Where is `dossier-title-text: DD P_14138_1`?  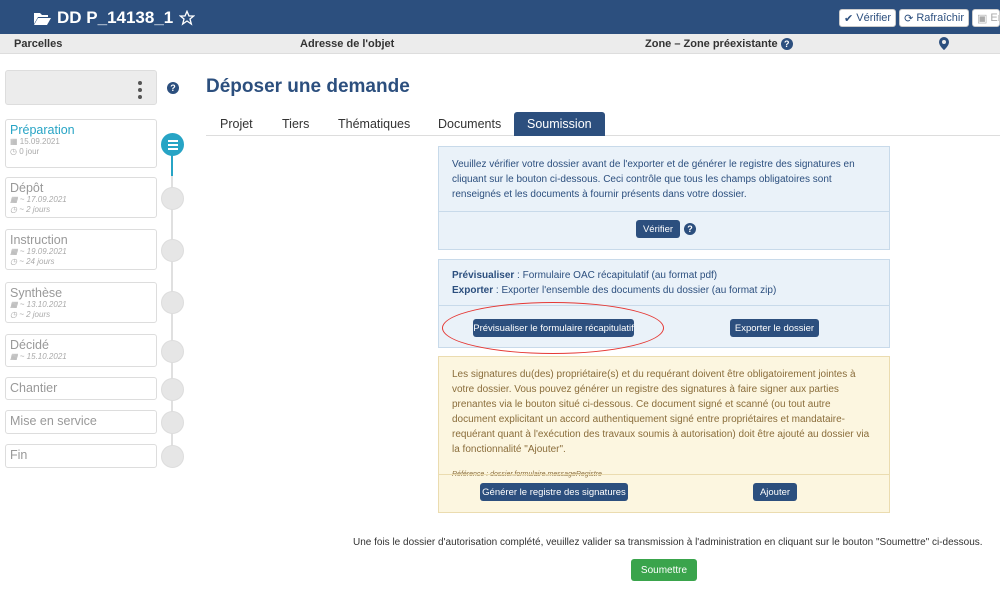 dossier-title-text: DD P_14138_1 is located at coordinates (115, 17).